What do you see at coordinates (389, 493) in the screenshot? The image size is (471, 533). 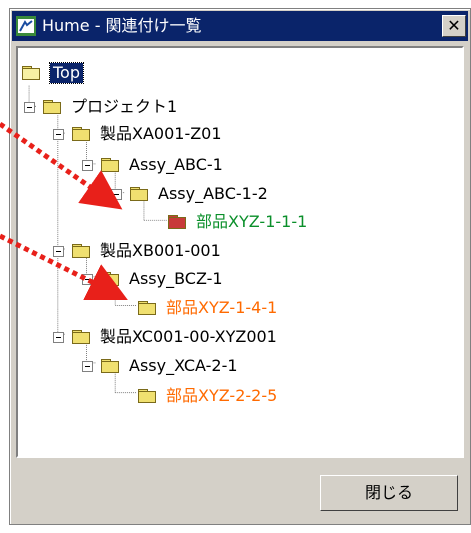 I see `close-button: 閉じる` at bounding box center [389, 493].